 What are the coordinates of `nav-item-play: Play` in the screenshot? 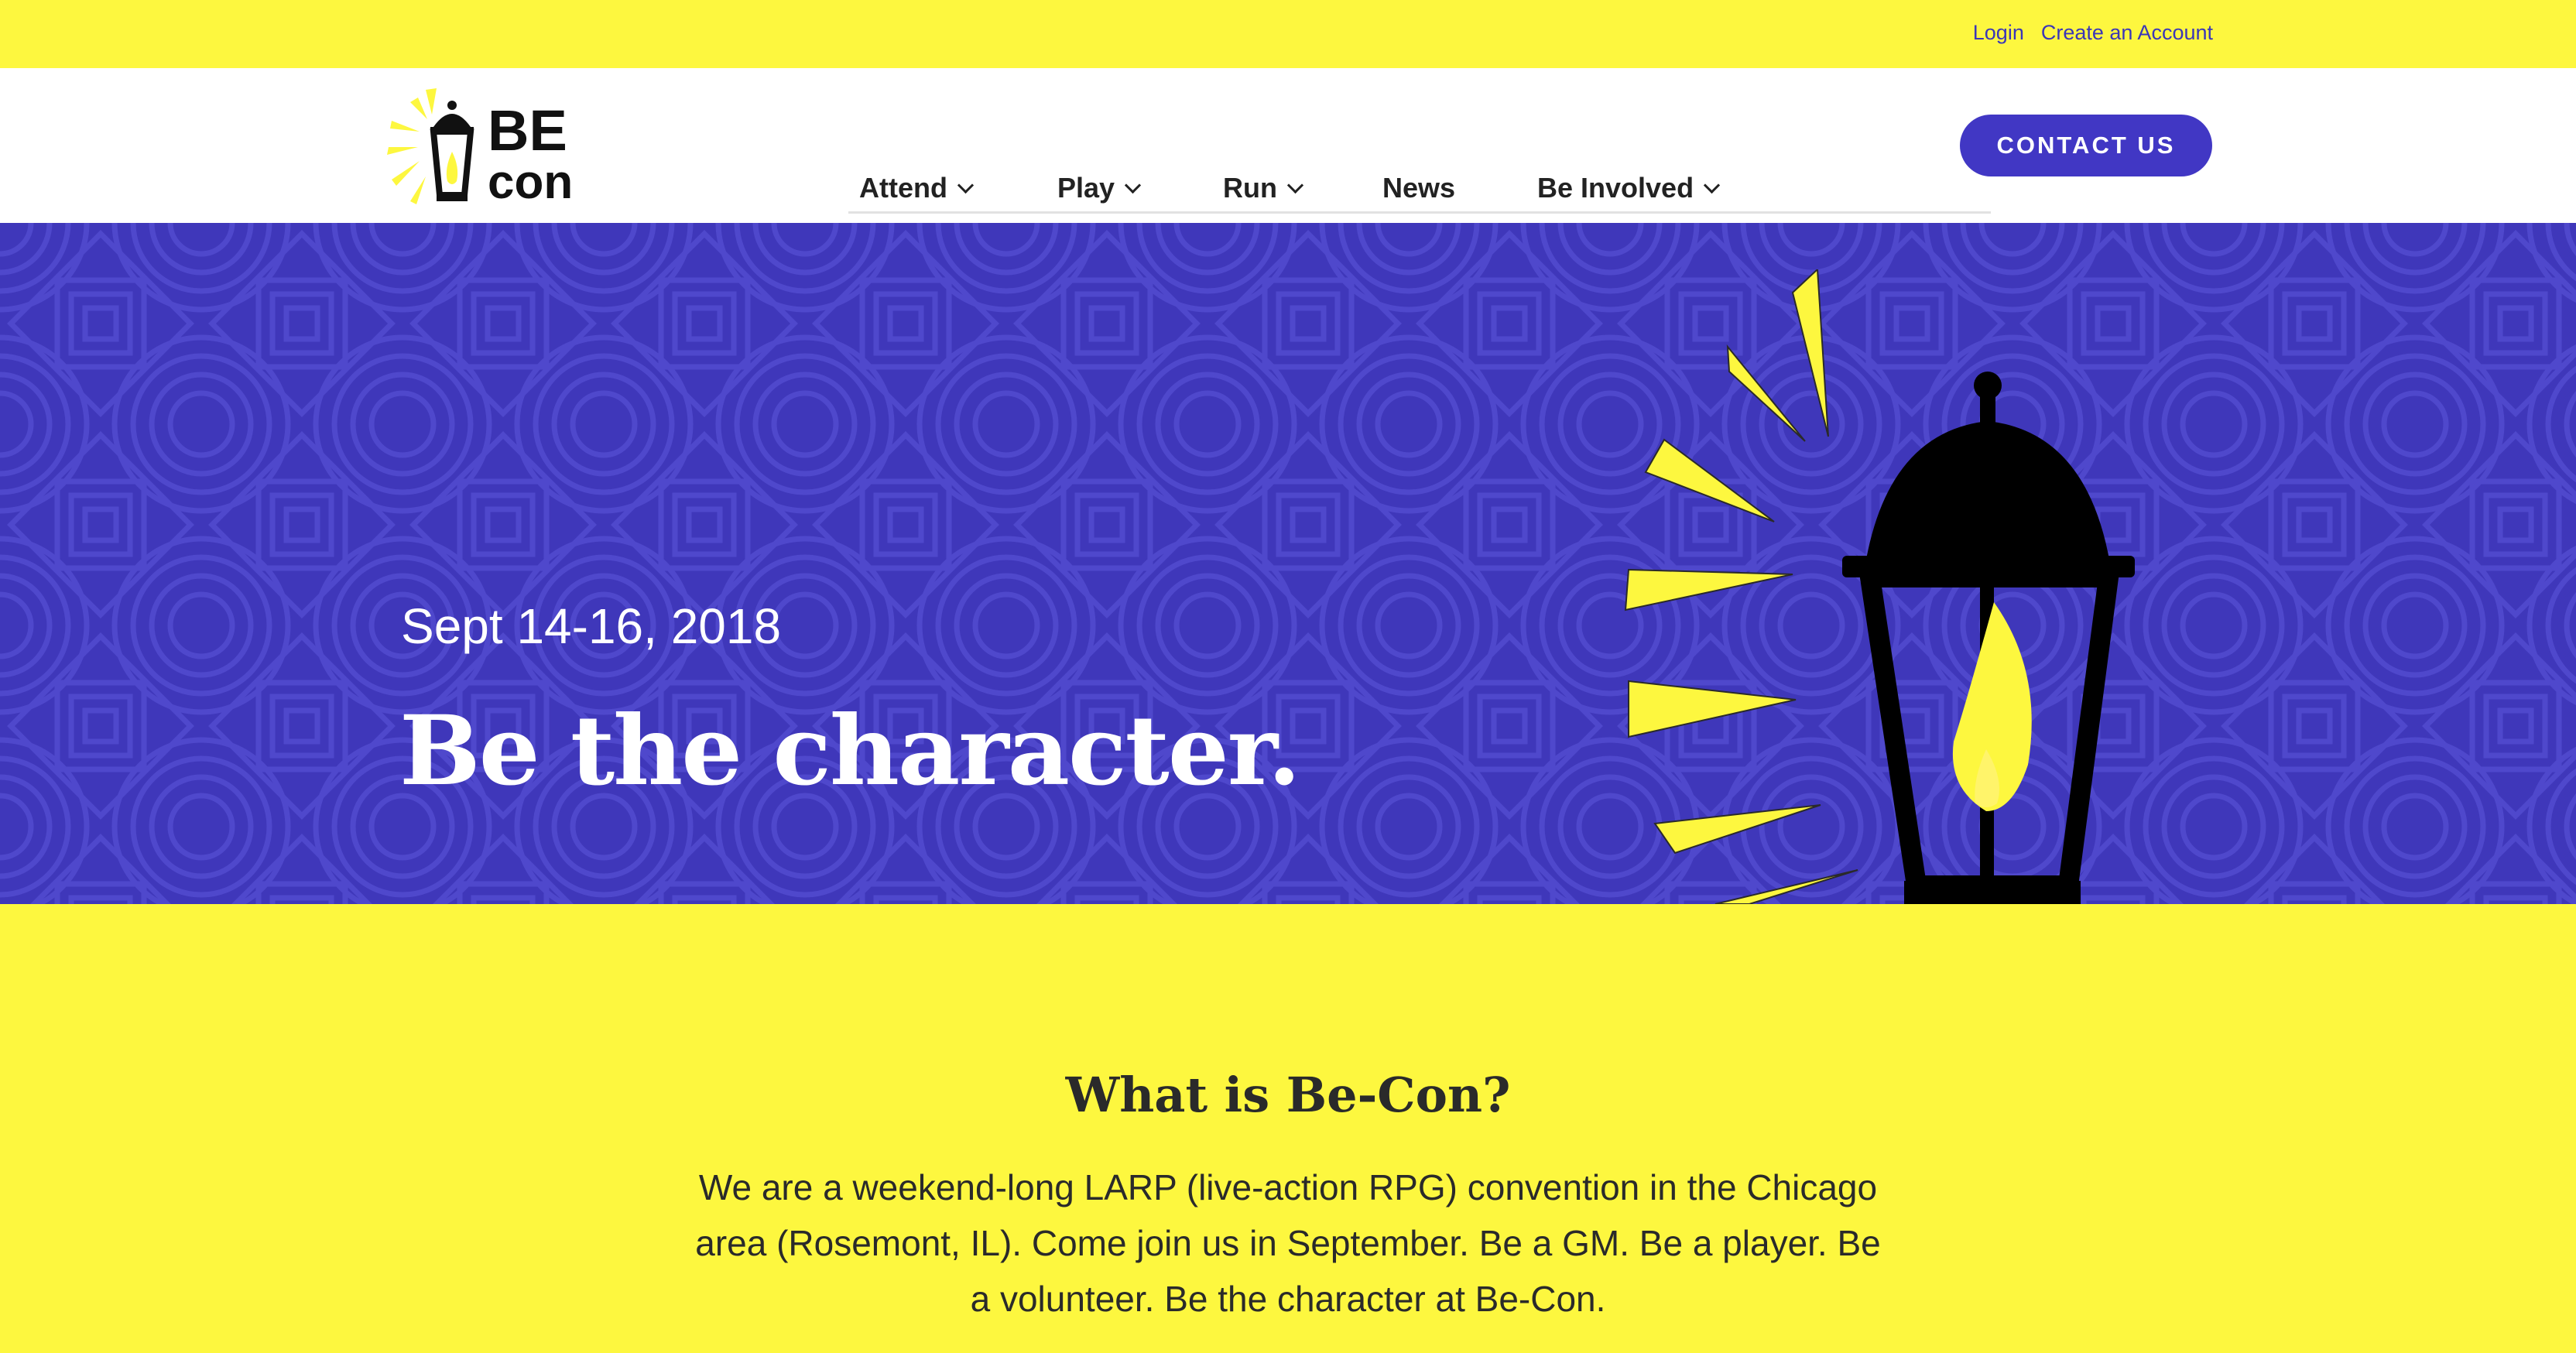 It's located at (1099, 188).